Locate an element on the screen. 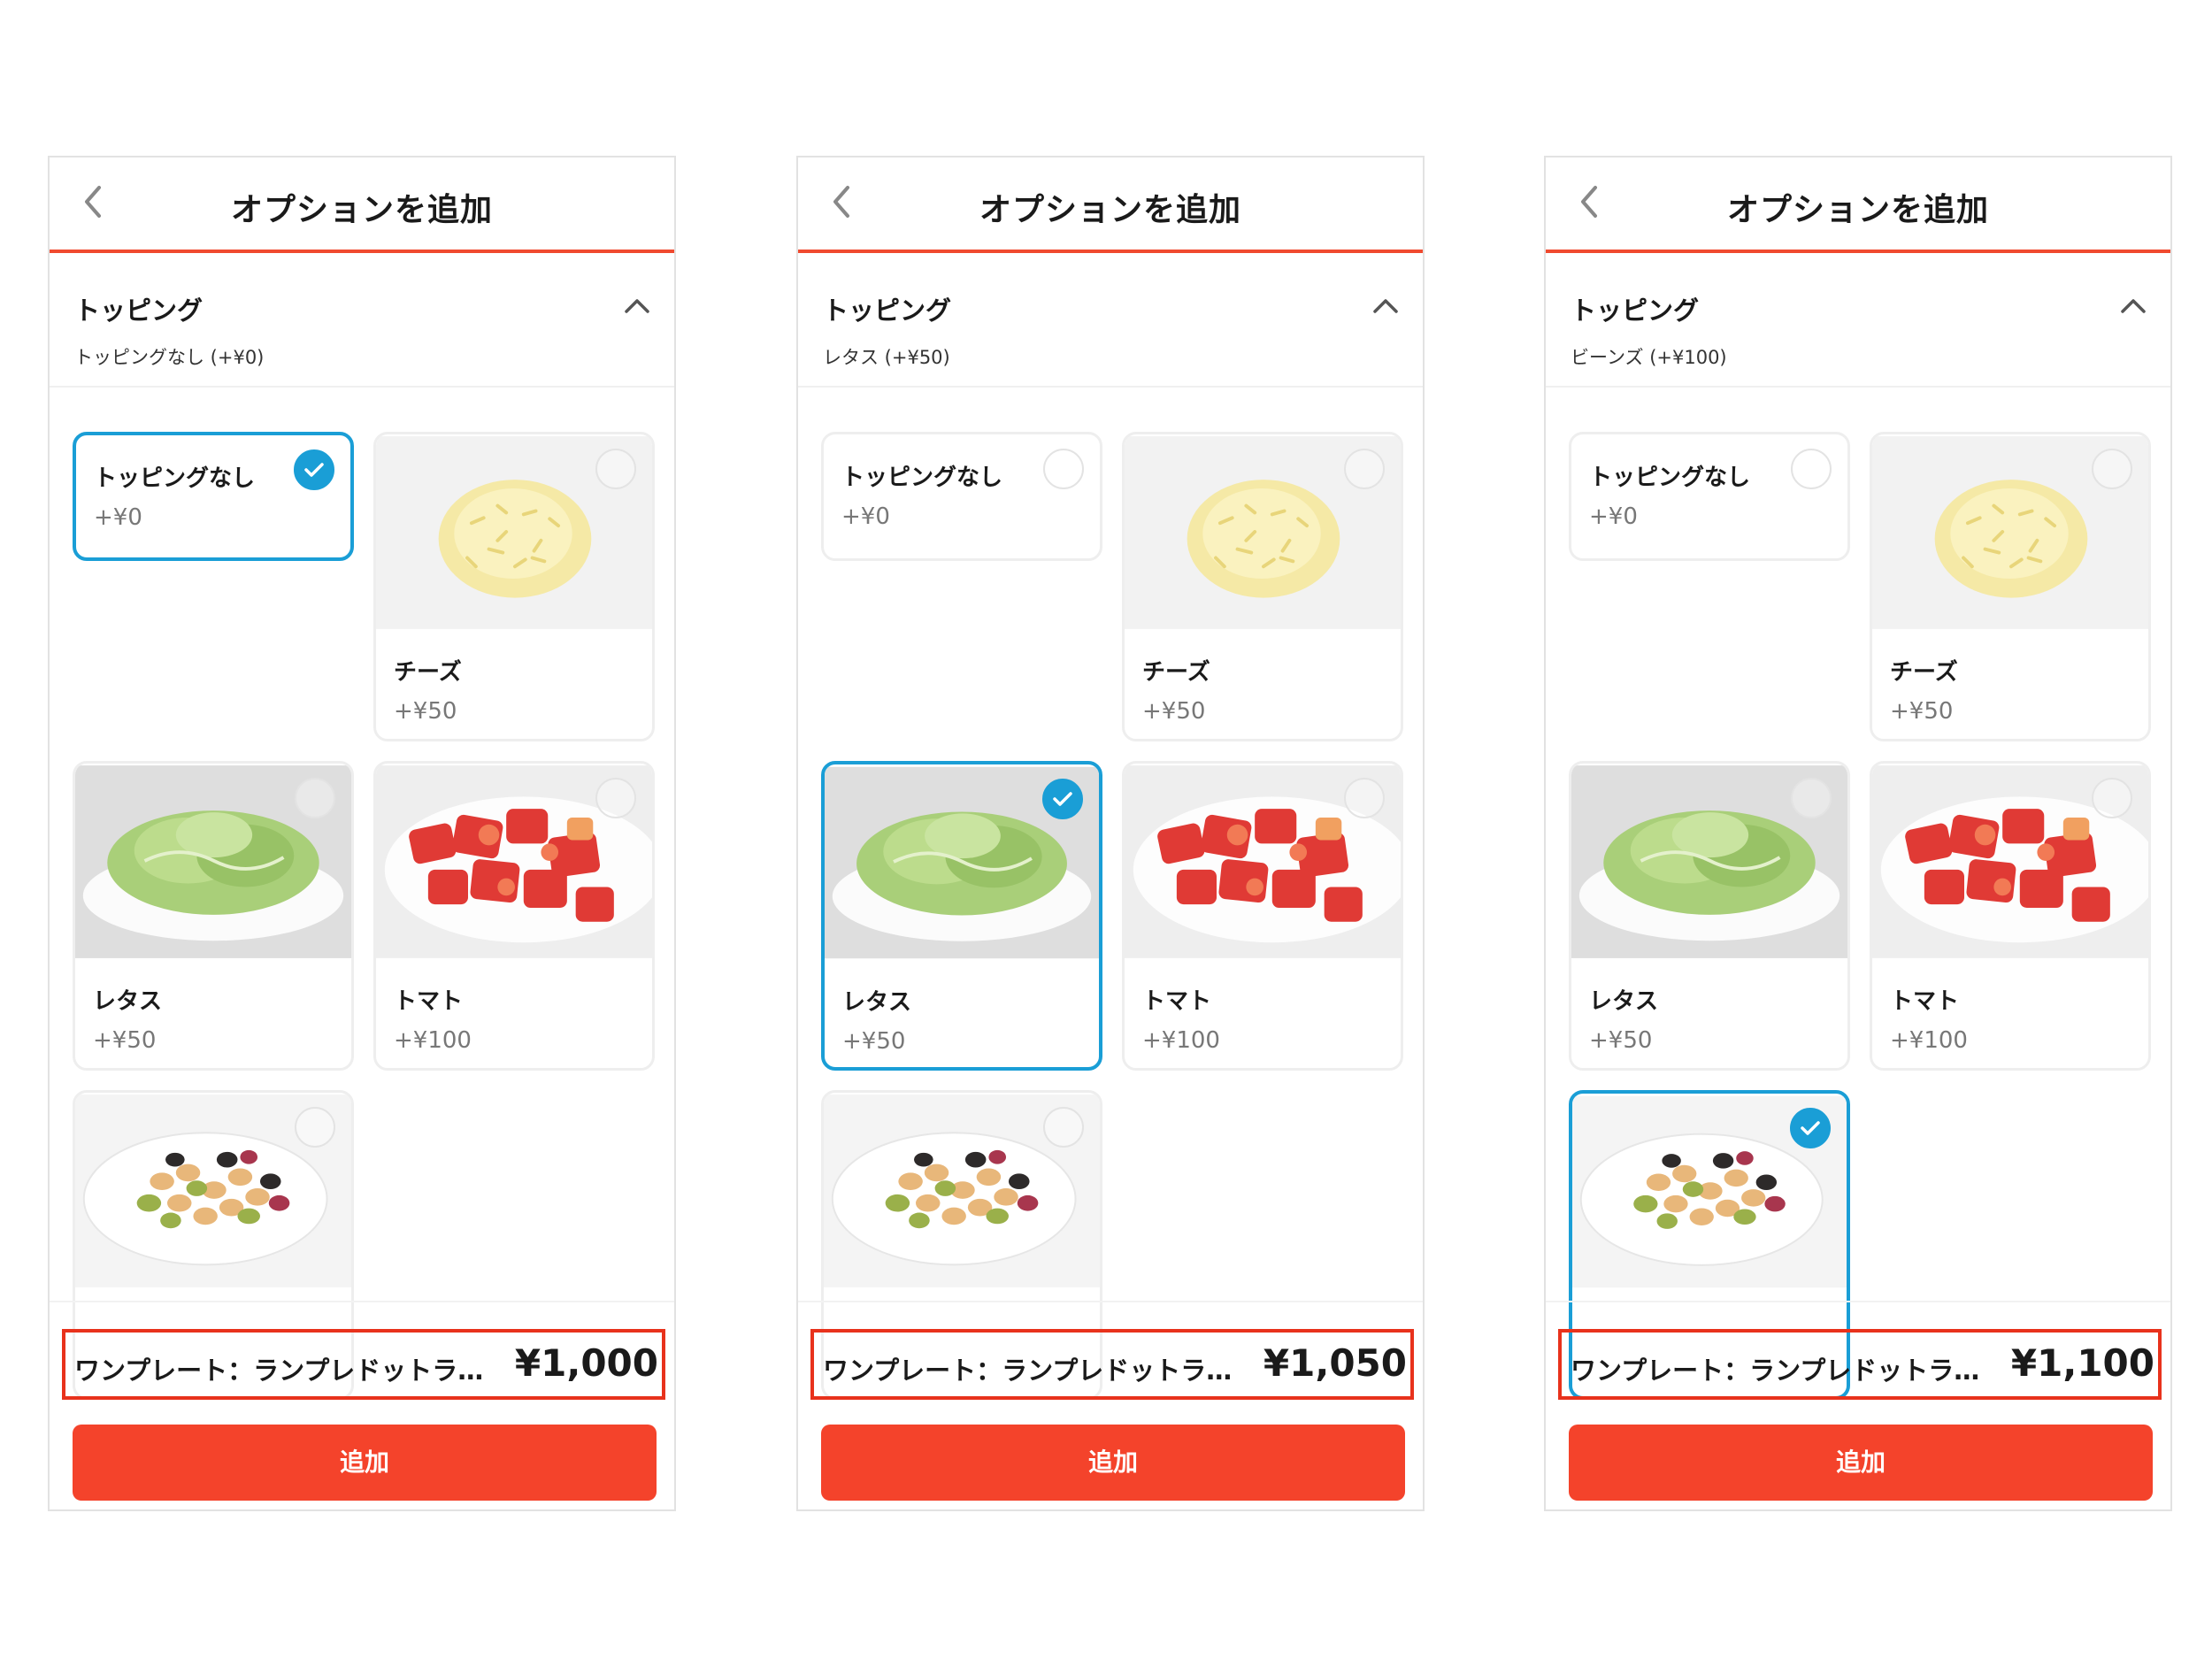  section-header: トッピング トッピングなし (+¥0) is located at coordinates (362, 321).